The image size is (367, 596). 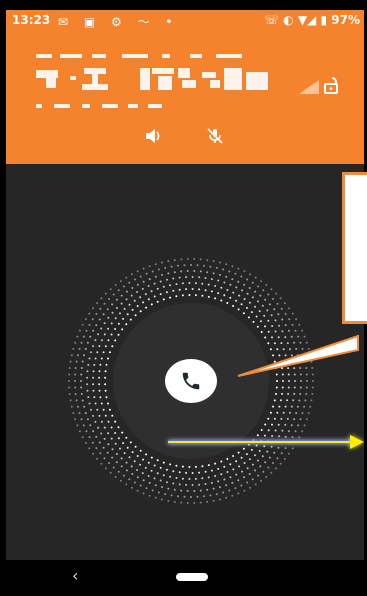 I want to click on navigation-bar: ‹, so click(x=185, y=578).